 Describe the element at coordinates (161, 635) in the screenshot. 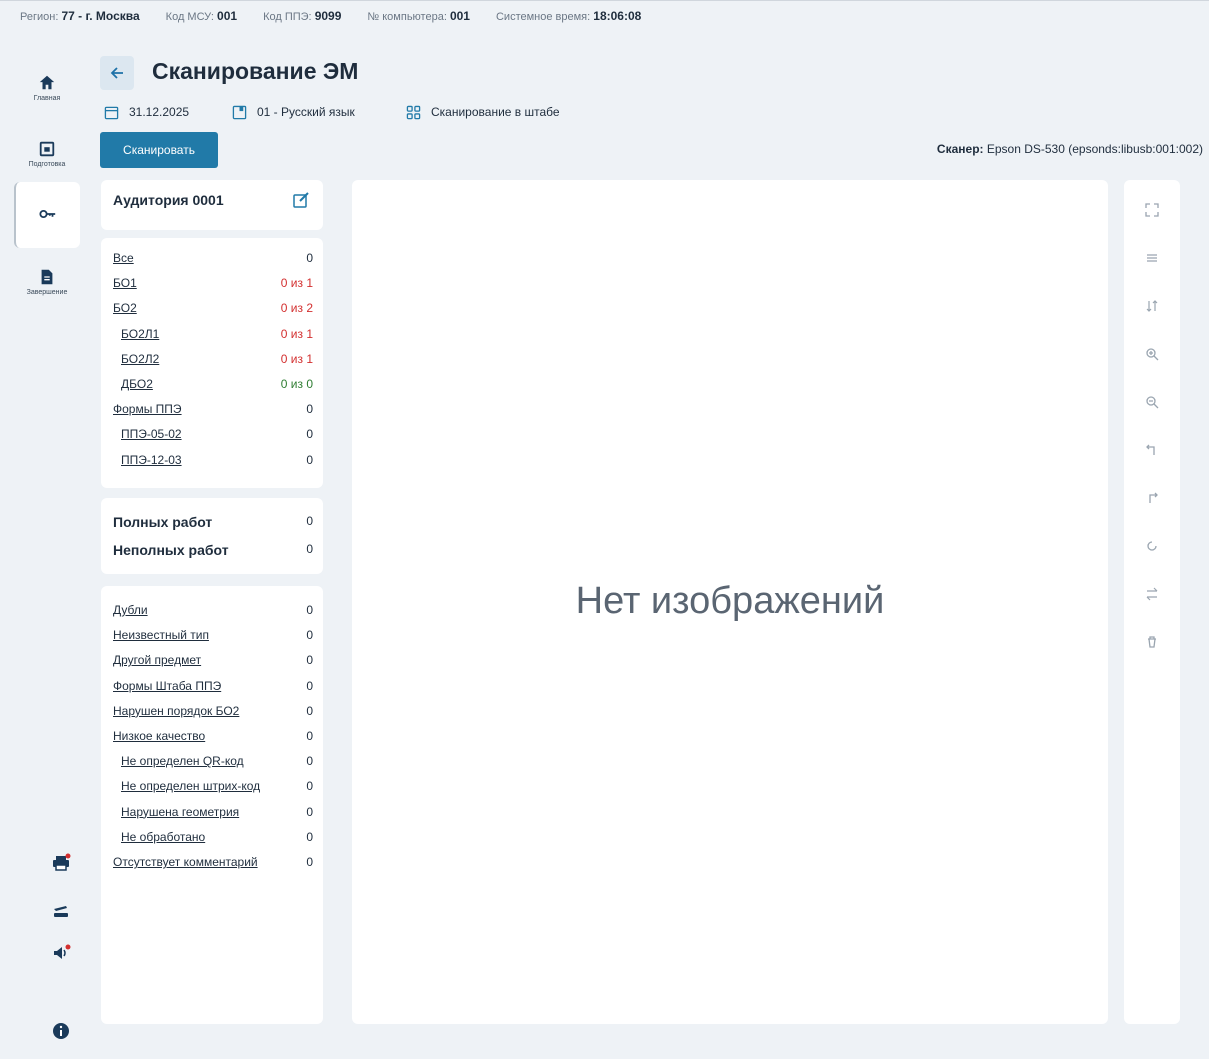

I see `issue-row-label: Неизвестный тип` at that location.